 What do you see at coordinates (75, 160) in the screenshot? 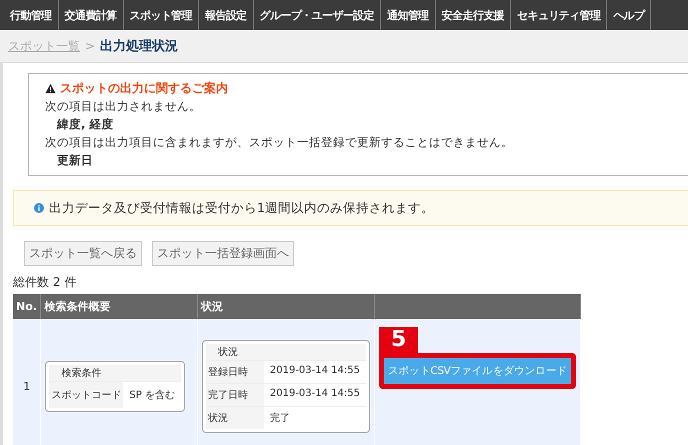
I see `notice-text: 更新日` at bounding box center [75, 160].